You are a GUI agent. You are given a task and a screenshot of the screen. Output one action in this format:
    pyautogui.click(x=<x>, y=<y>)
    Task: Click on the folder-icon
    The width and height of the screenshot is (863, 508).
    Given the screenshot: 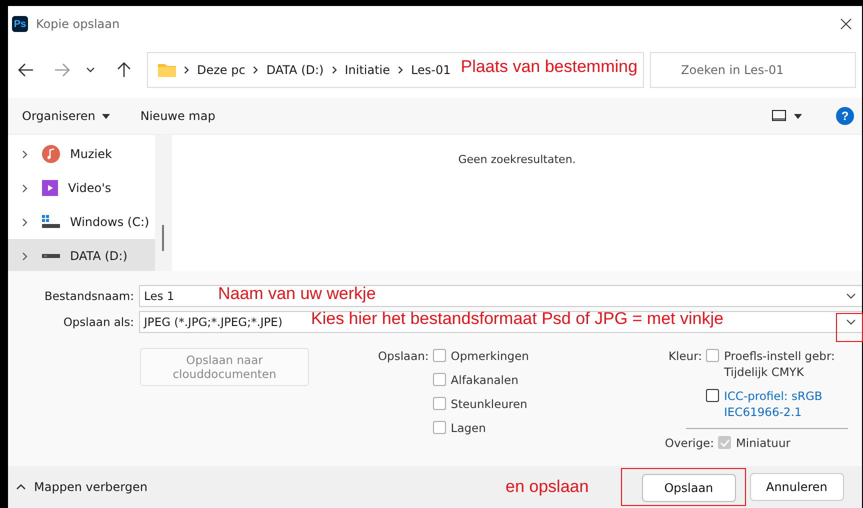 What is the action you would take?
    pyautogui.click(x=167, y=70)
    